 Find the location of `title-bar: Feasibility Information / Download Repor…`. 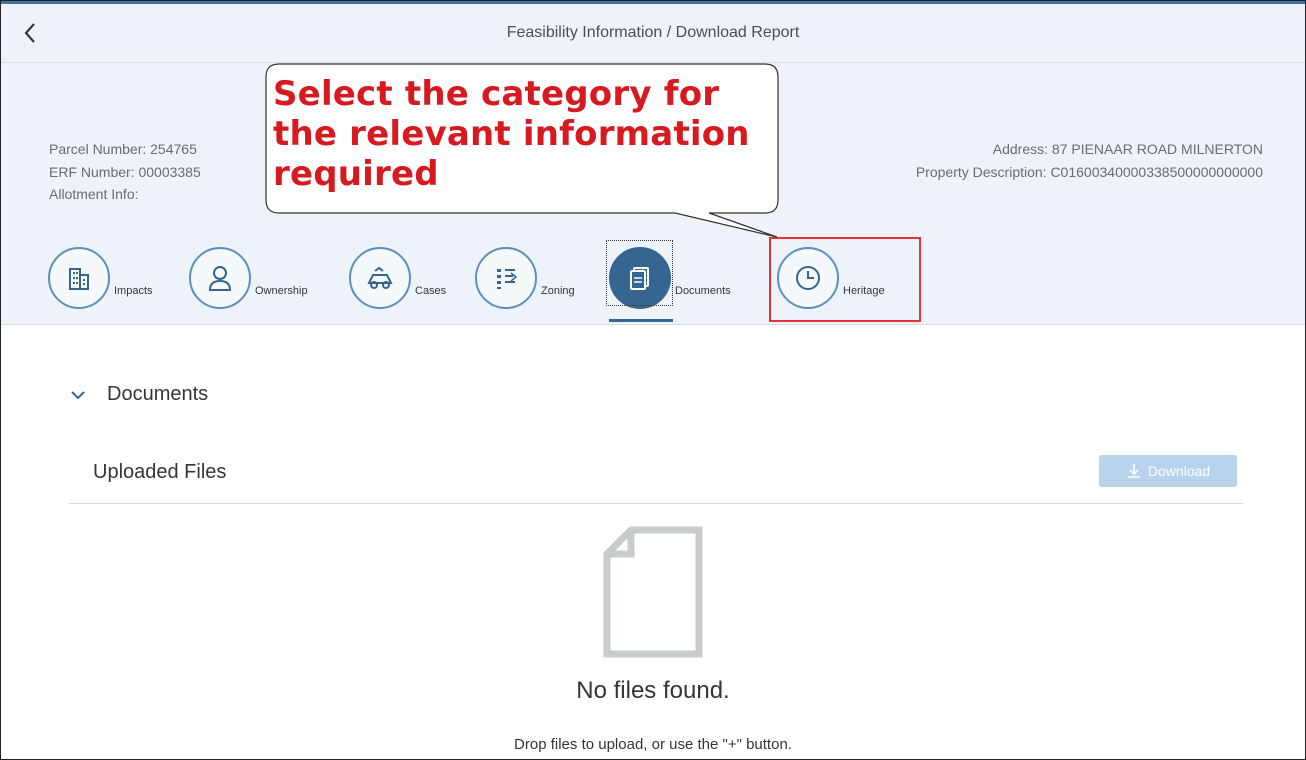

title-bar: Feasibility Information / Download Repor… is located at coordinates (653, 33).